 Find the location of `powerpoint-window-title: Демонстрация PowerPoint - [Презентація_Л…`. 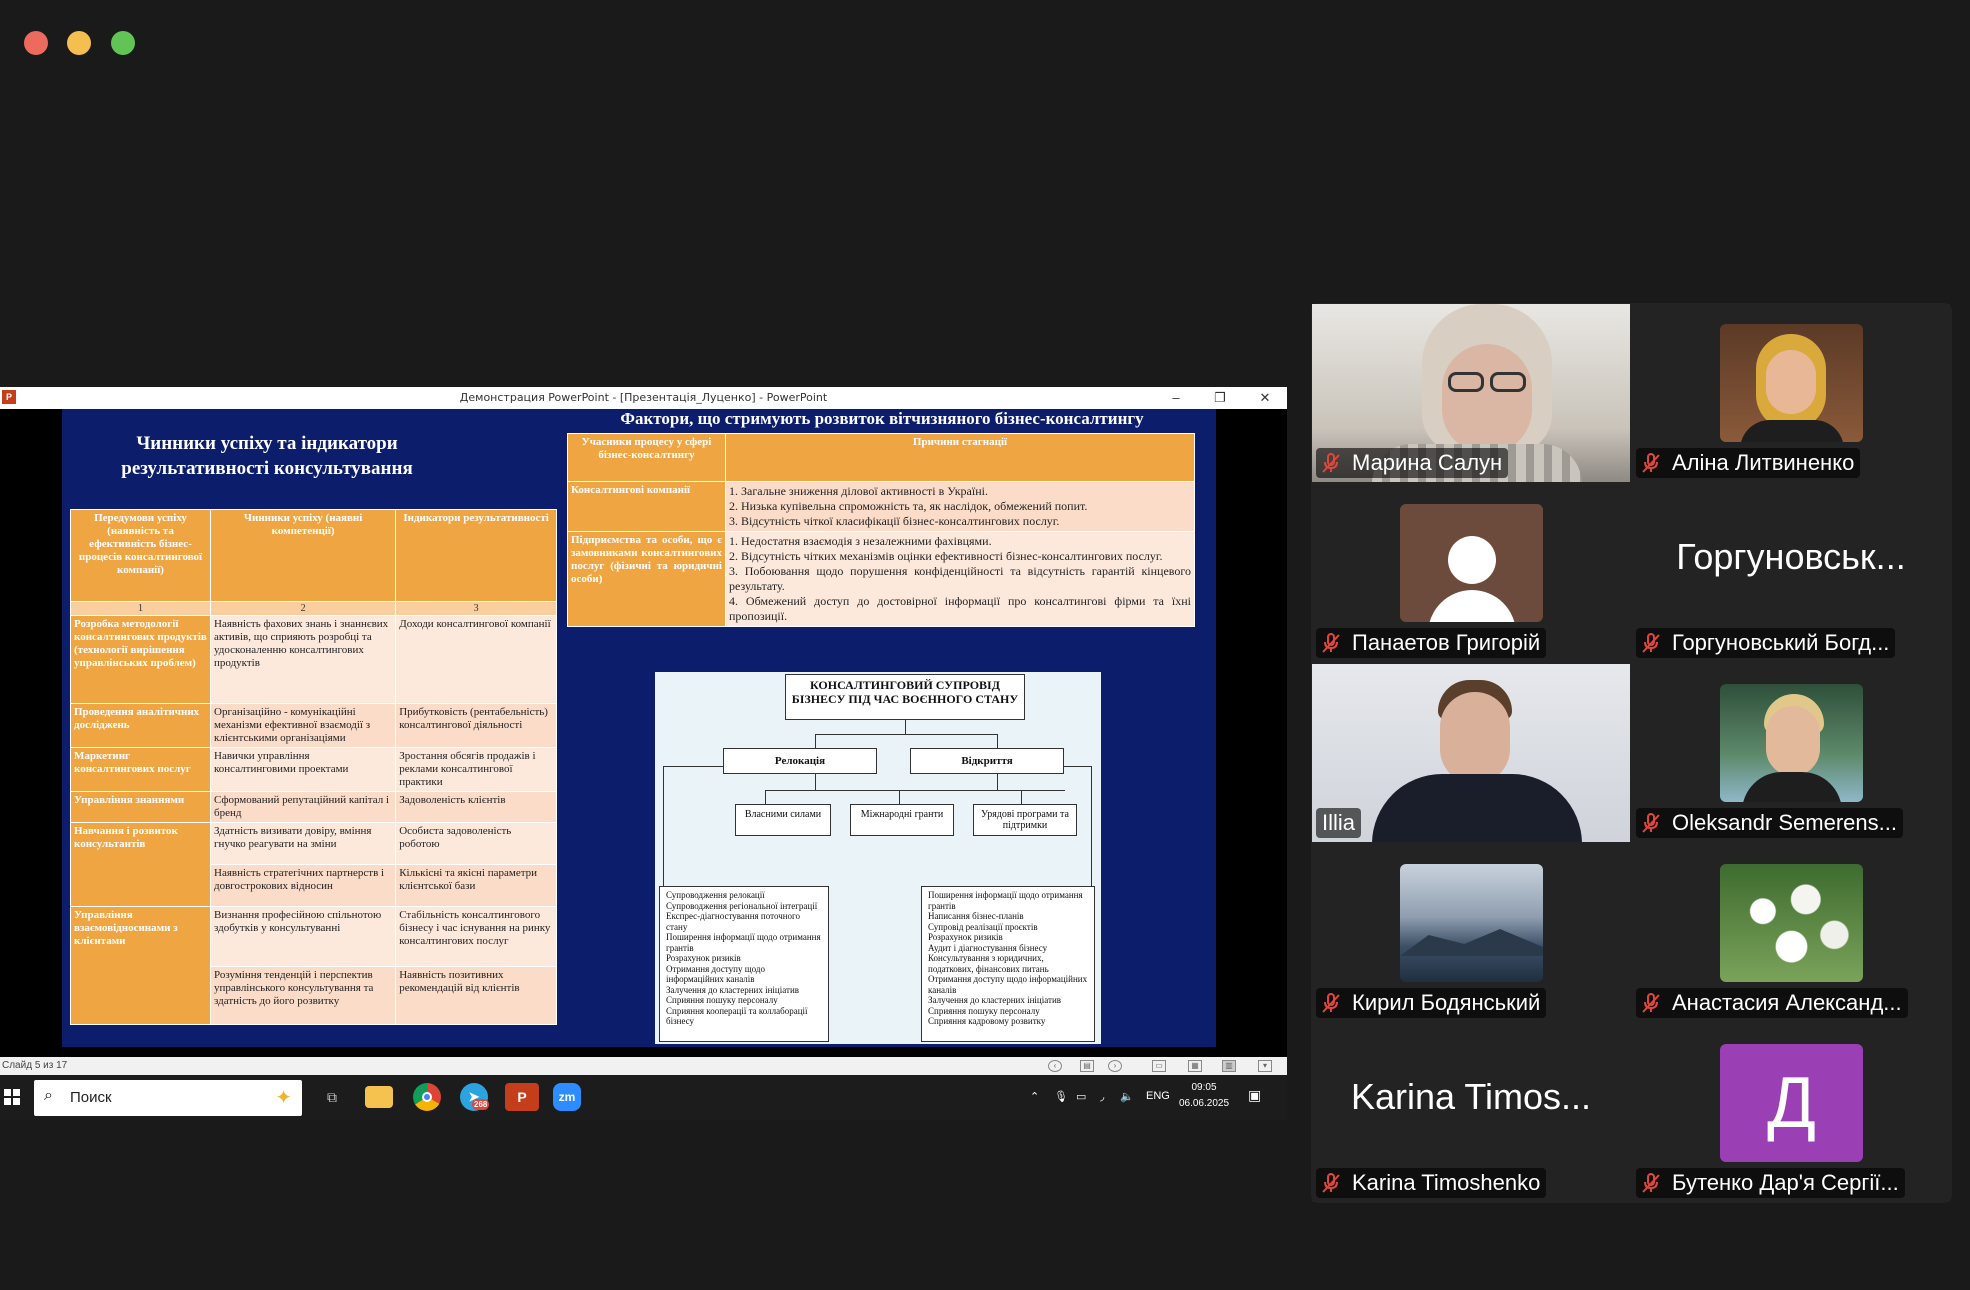

powerpoint-window-title: Демонстрация PowerPoint - [Презентація_Л… is located at coordinates (643, 397).